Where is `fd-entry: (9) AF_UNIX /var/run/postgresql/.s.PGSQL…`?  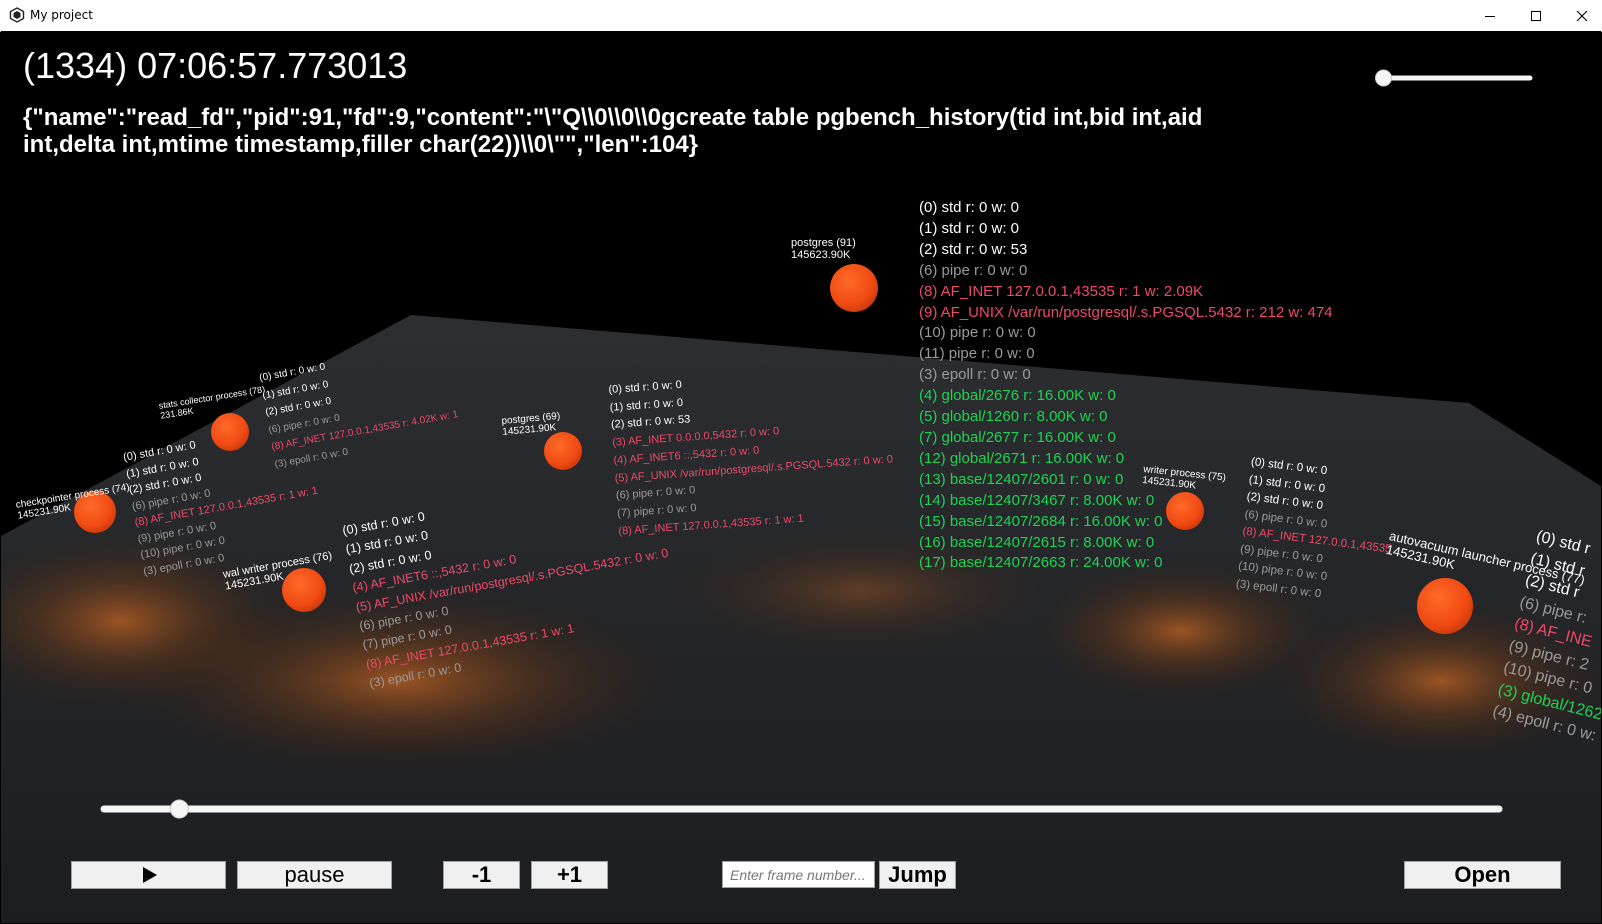 fd-entry: (9) AF_UNIX /var/run/postgresql/.s.PGSQL… is located at coordinates (1126, 312).